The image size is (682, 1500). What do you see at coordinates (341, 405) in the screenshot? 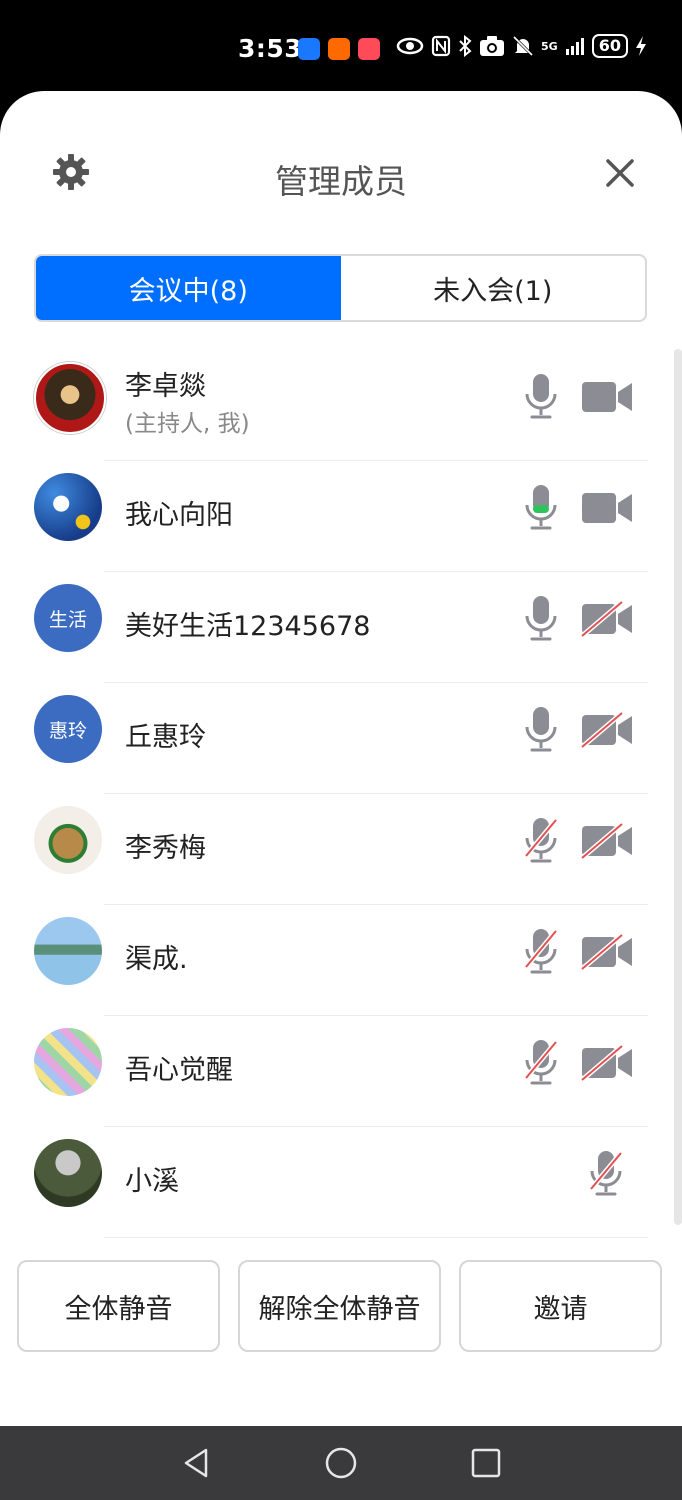
I see `member-row: 李卓燚 (主持人, 我)` at bounding box center [341, 405].